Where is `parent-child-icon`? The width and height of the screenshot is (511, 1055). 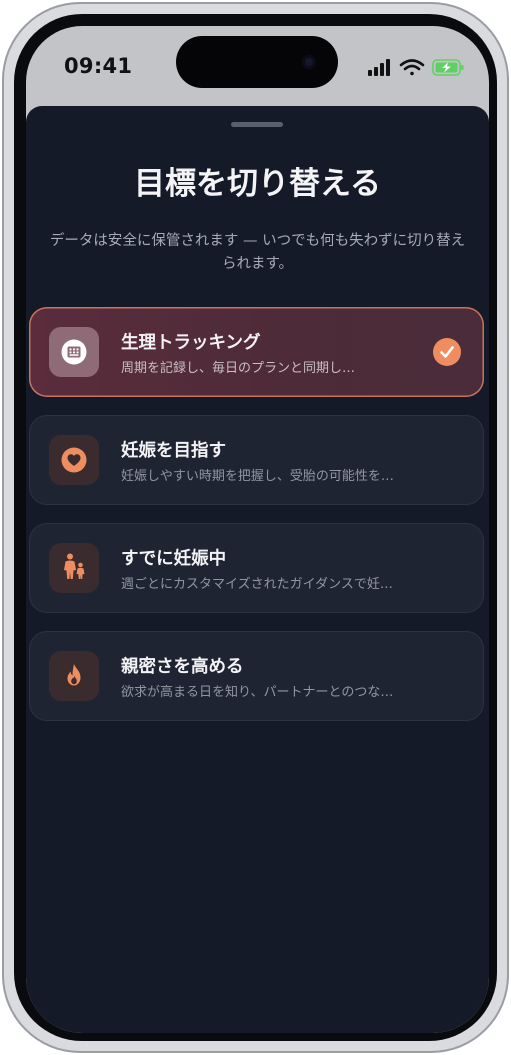 parent-child-icon is located at coordinates (74, 566).